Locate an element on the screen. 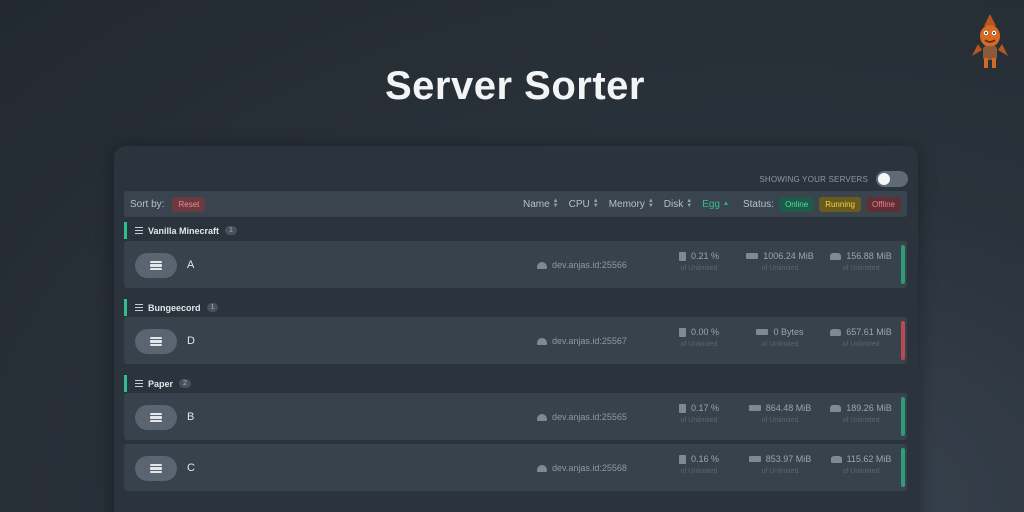 The image size is (1024, 512). sort-ascending-icon: ▲ is located at coordinates (725, 203).